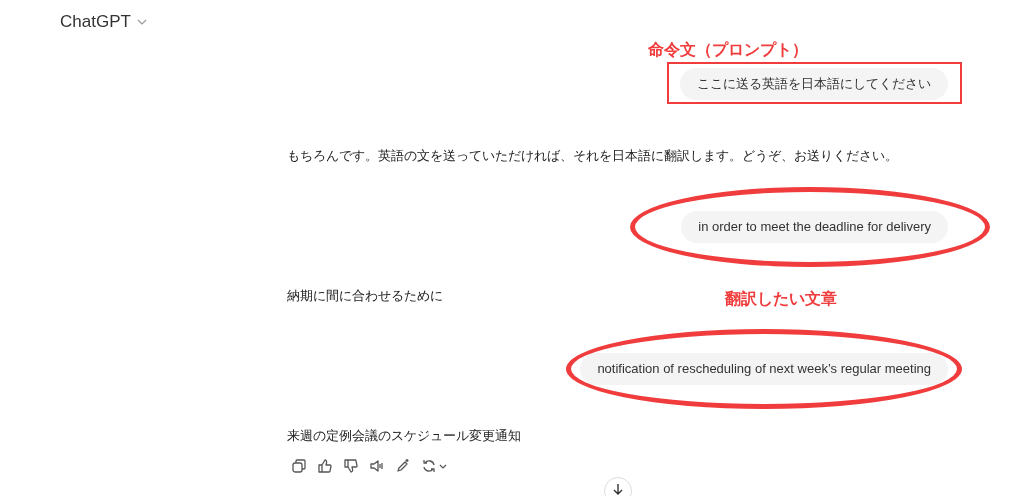 The width and height of the screenshot is (1024, 496). I want to click on annotation-label: 命令文（プロンプト）, so click(728, 50).